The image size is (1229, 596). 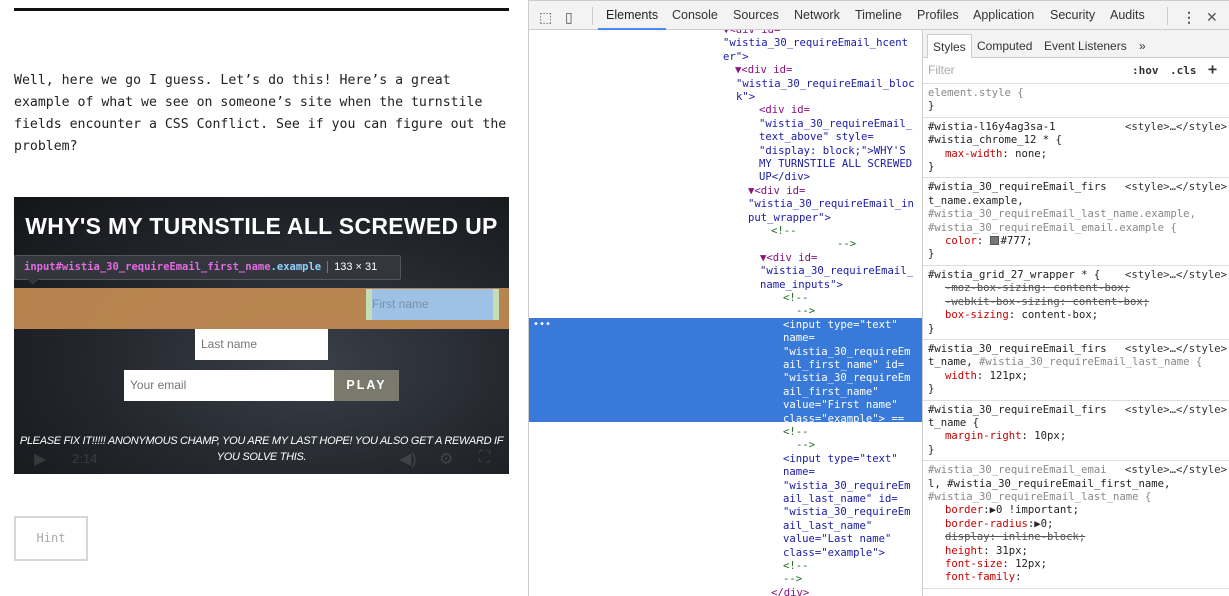 What do you see at coordinates (843, 419) in the screenshot?
I see `selected-dom-node-line: class="example"> ==` at bounding box center [843, 419].